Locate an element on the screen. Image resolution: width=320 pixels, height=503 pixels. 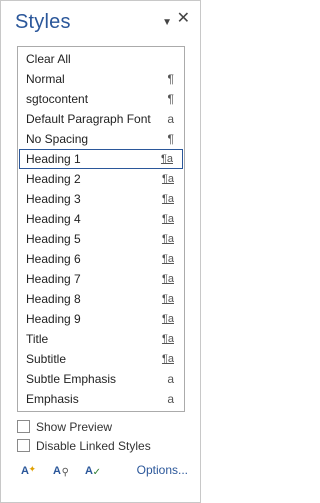
style-item-heading-6: Heading 6 ¶a is located at coordinates (101, 259).